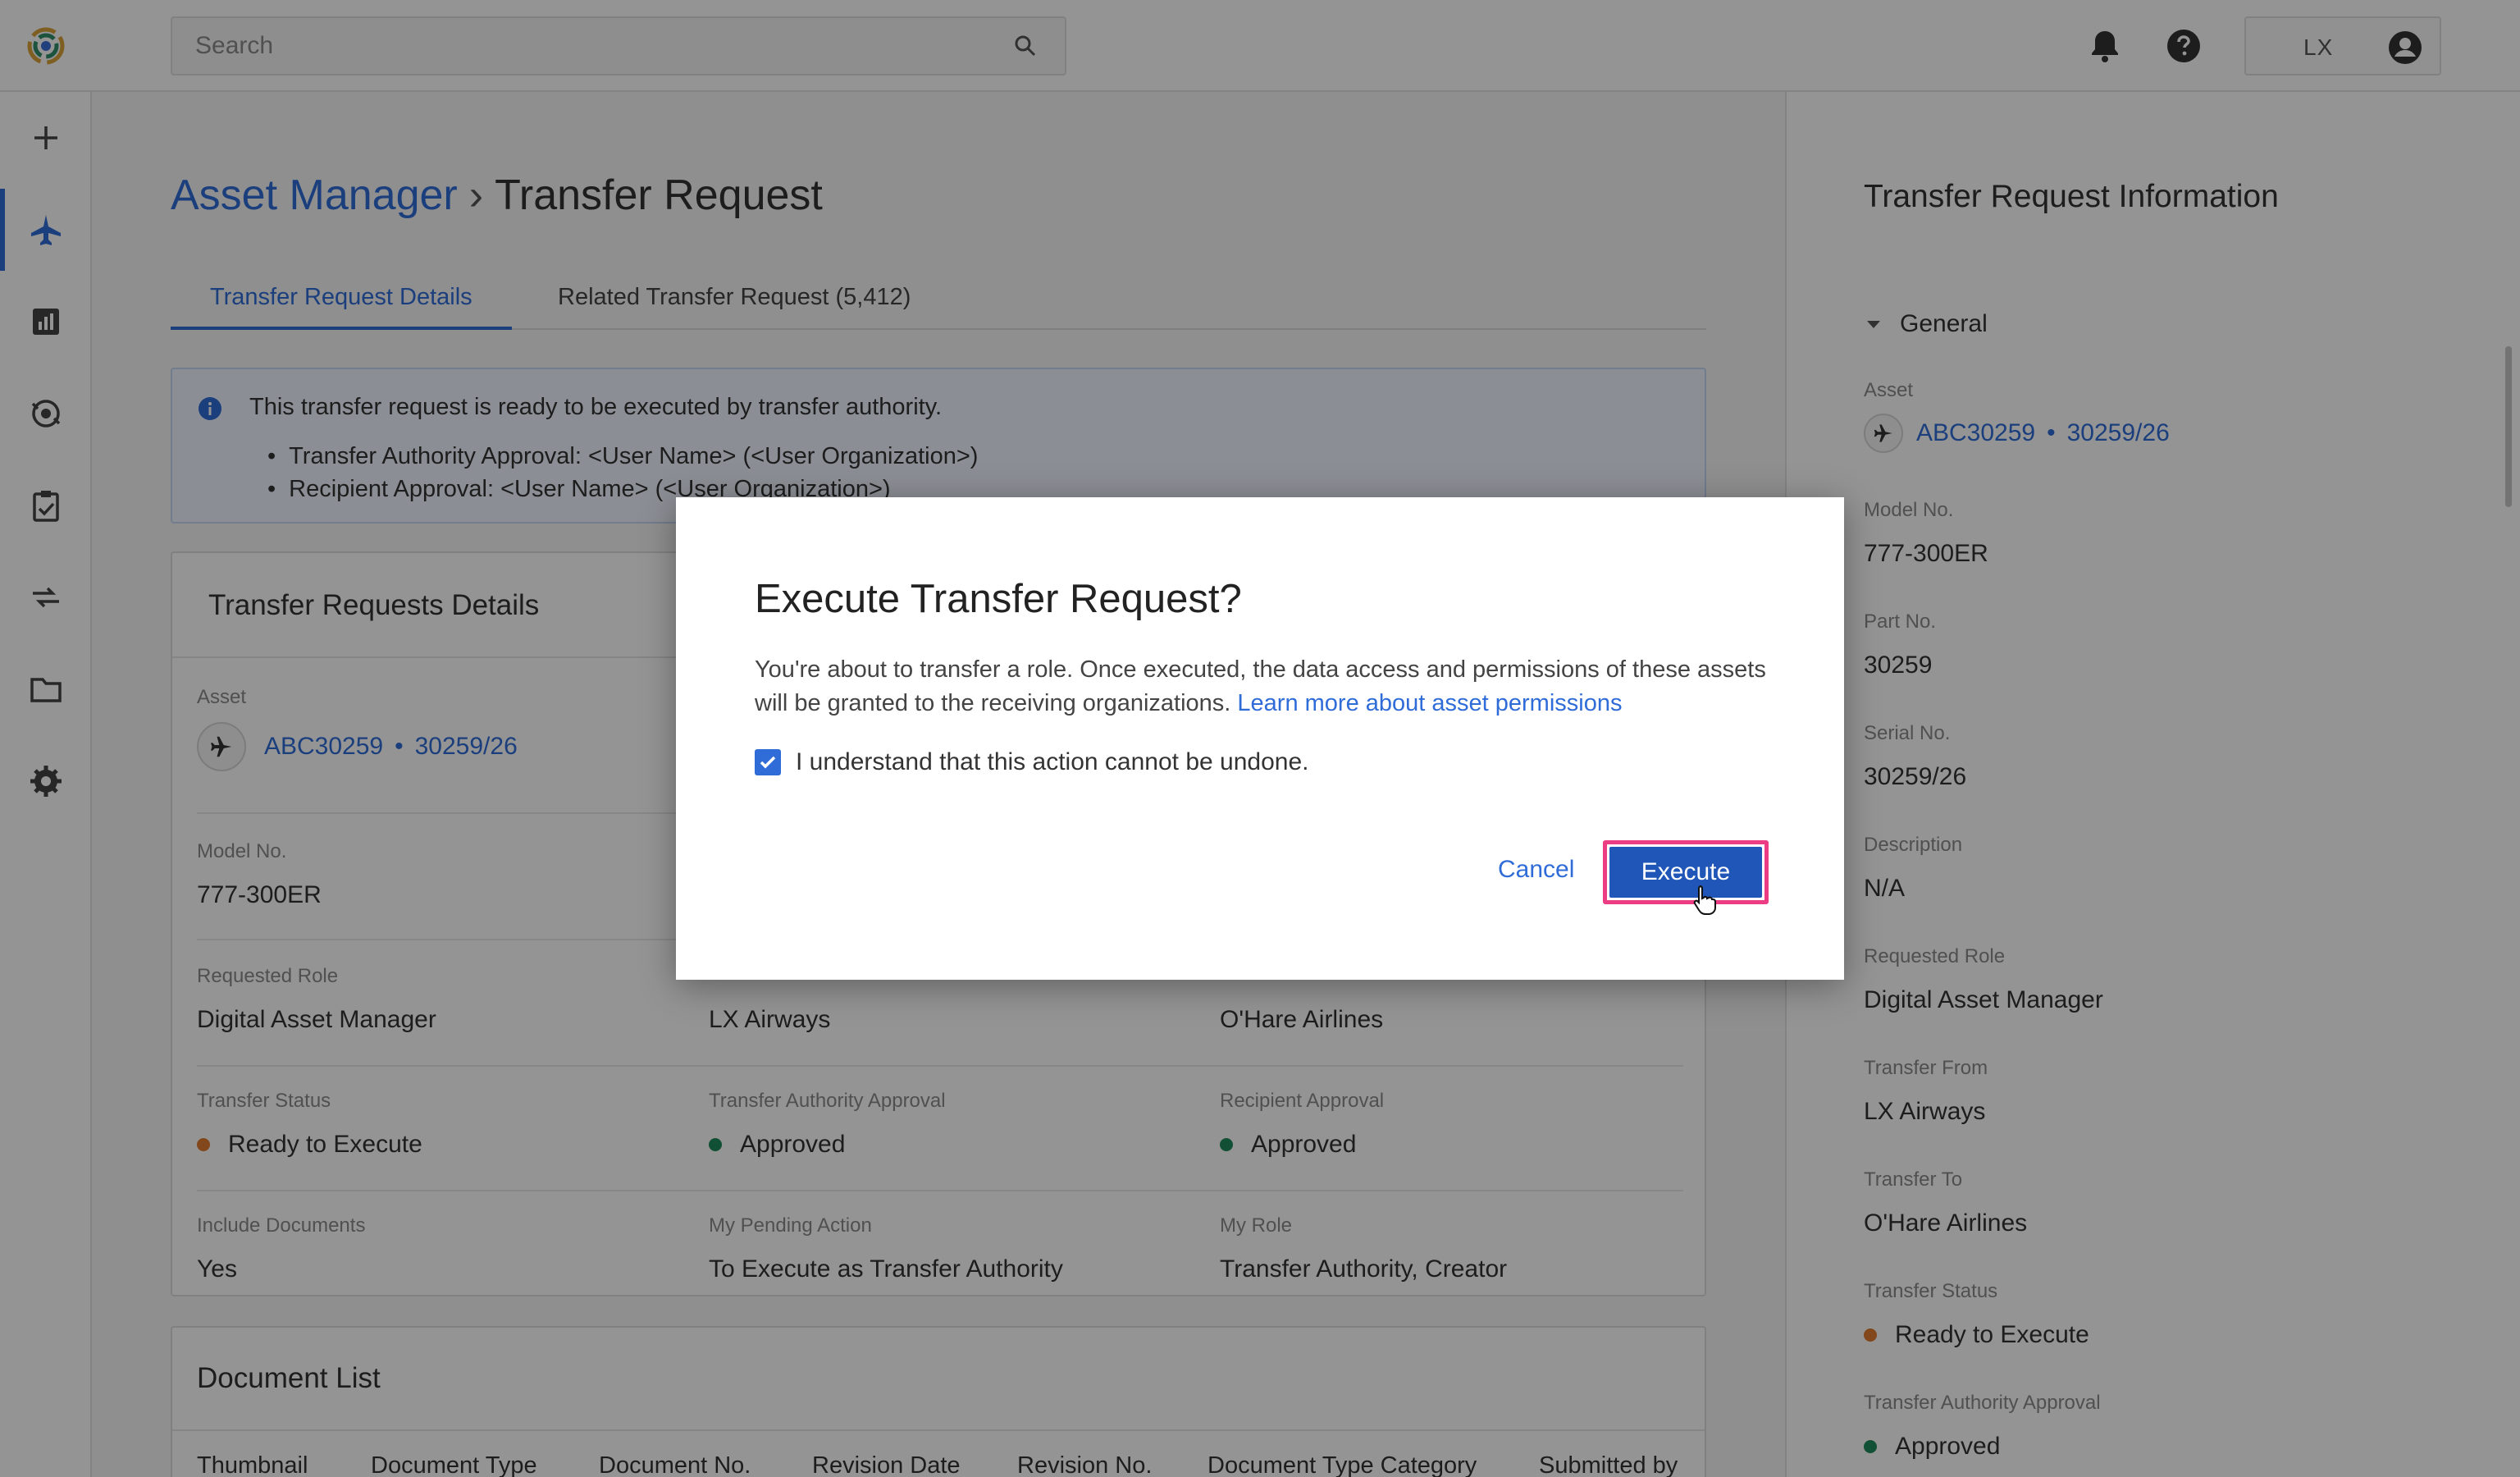  What do you see at coordinates (1430, 703) in the screenshot?
I see `asset-permissions-link: Learn more about asset permissions` at bounding box center [1430, 703].